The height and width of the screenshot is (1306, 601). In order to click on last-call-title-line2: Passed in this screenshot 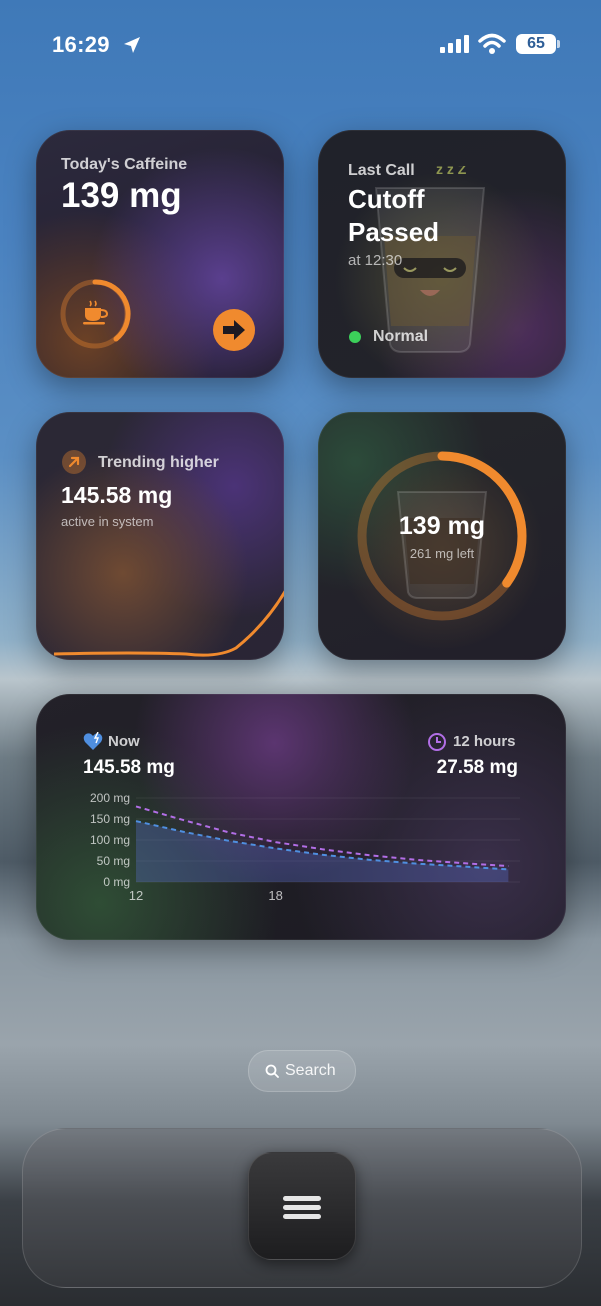, I will do `click(394, 232)`.